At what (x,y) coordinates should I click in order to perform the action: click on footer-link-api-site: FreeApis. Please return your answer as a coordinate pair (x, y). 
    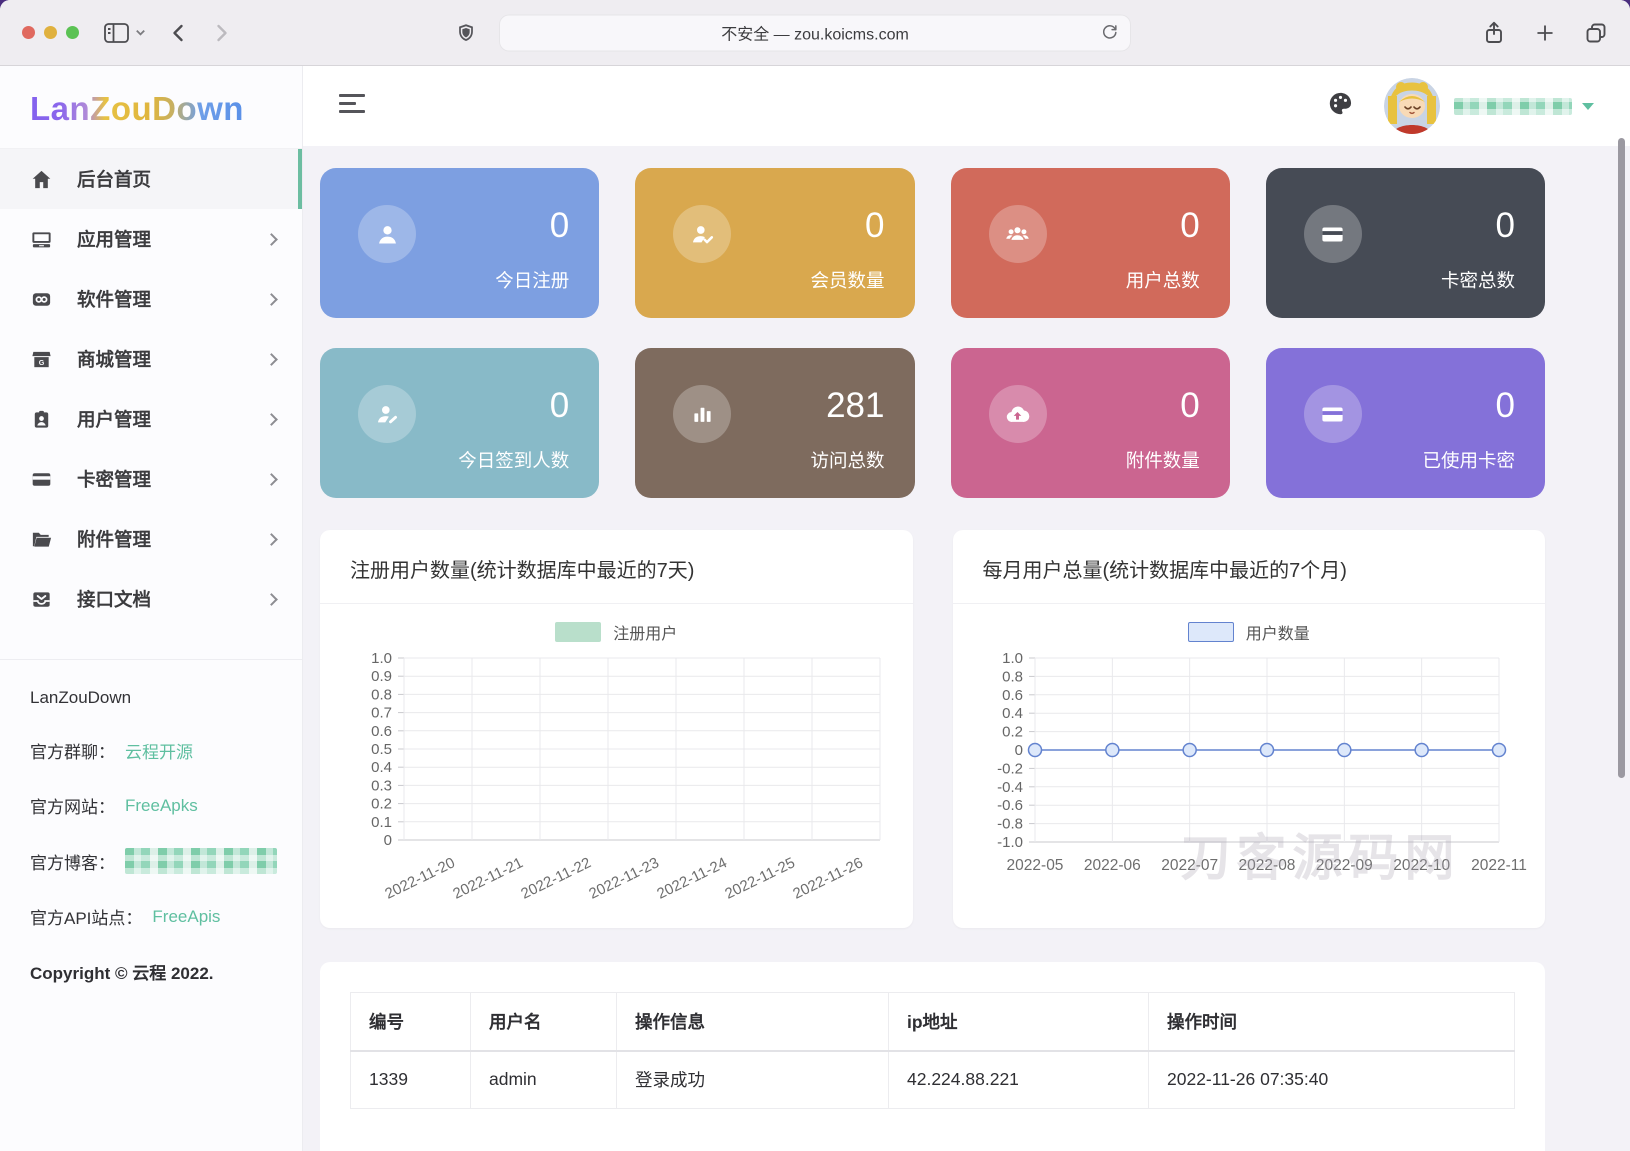
    Looking at the image, I should click on (186, 917).